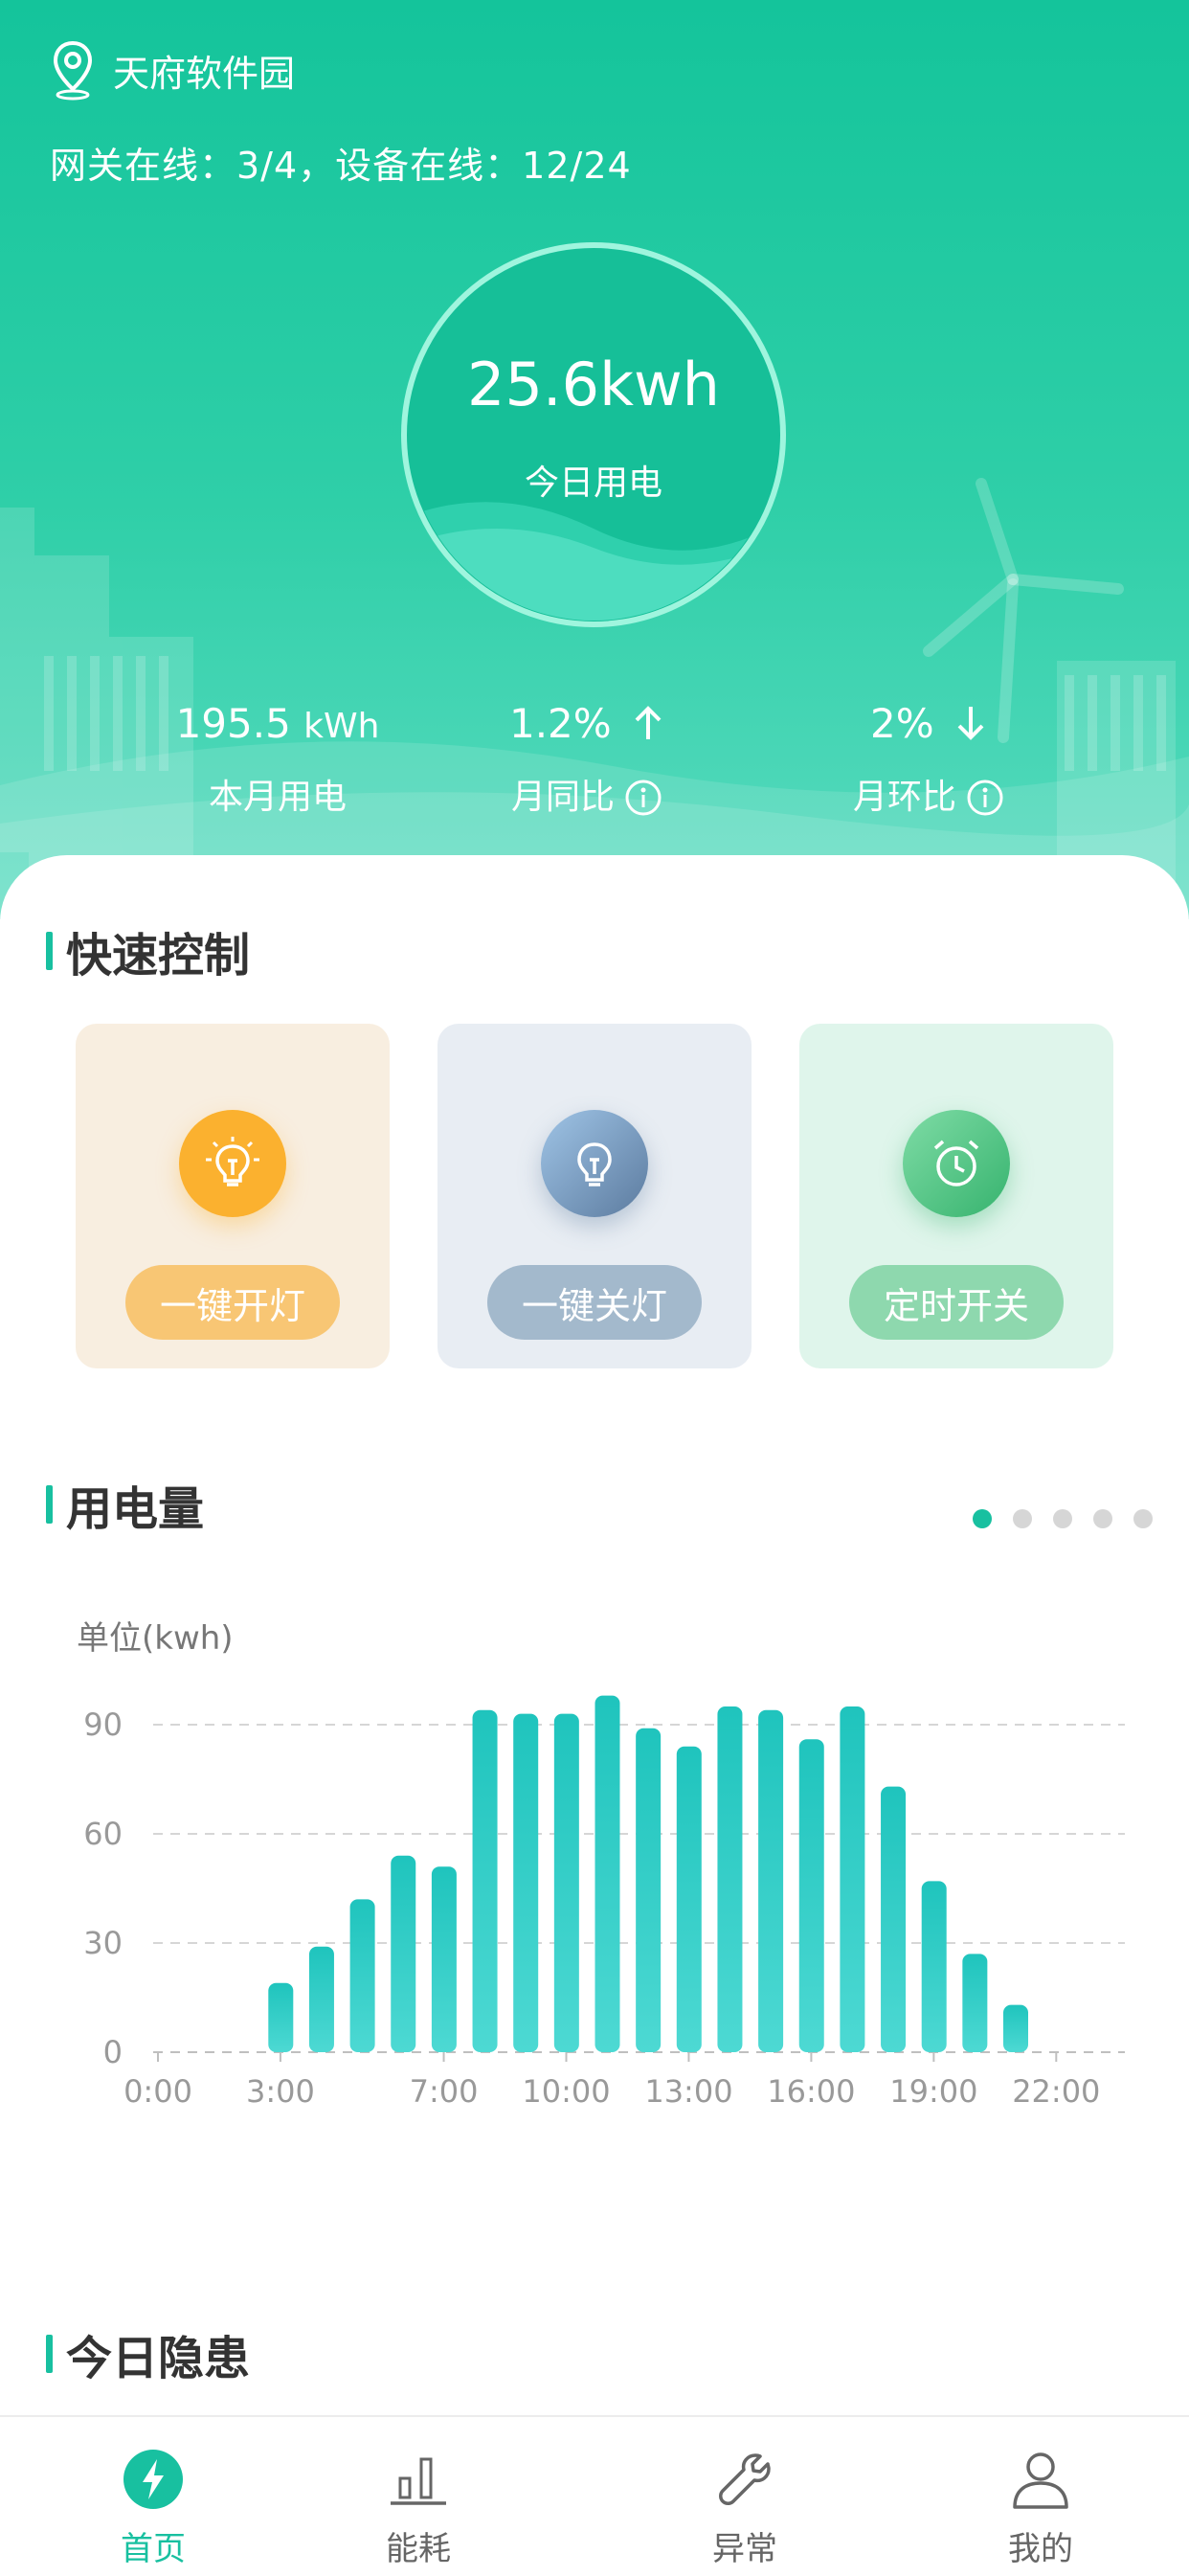 The image size is (1189, 2576). What do you see at coordinates (444, 2091) in the screenshot?
I see `x-tick-label: 7:00` at bounding box center [444, 2091].